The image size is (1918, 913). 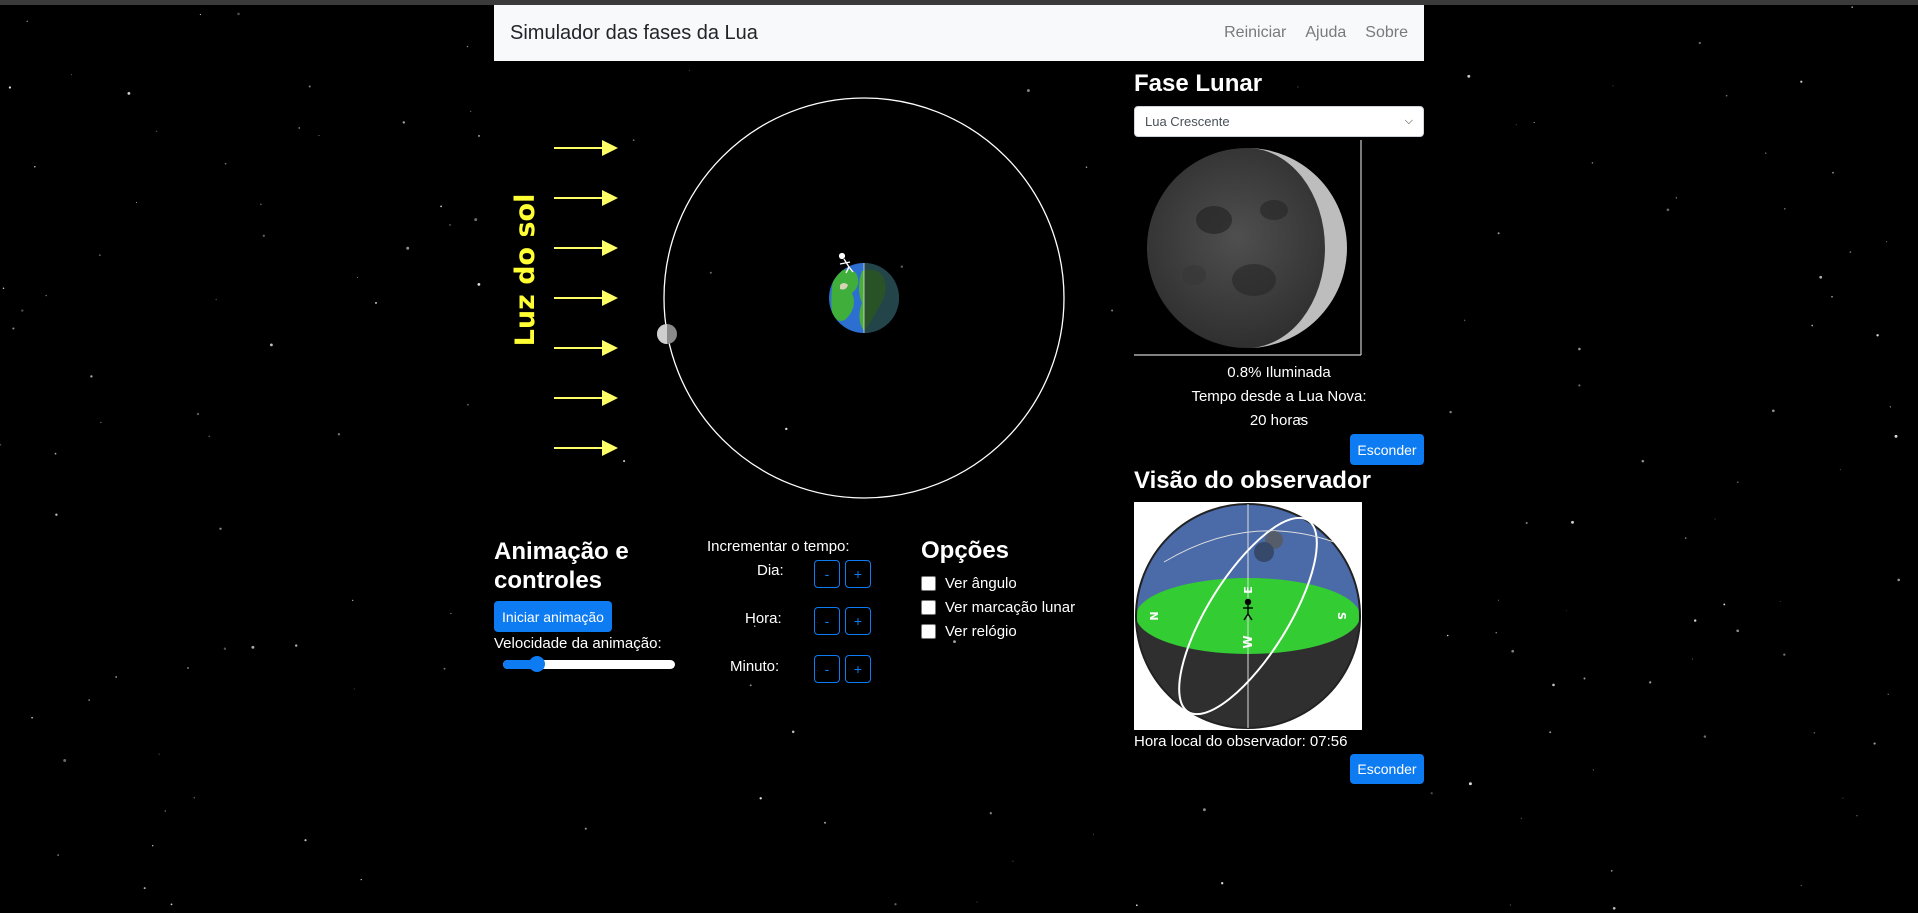 What do you see at coordinates (827, 669) in the screenshot?
I see `minute-minus-button: -` at bounding box center [827, 669].